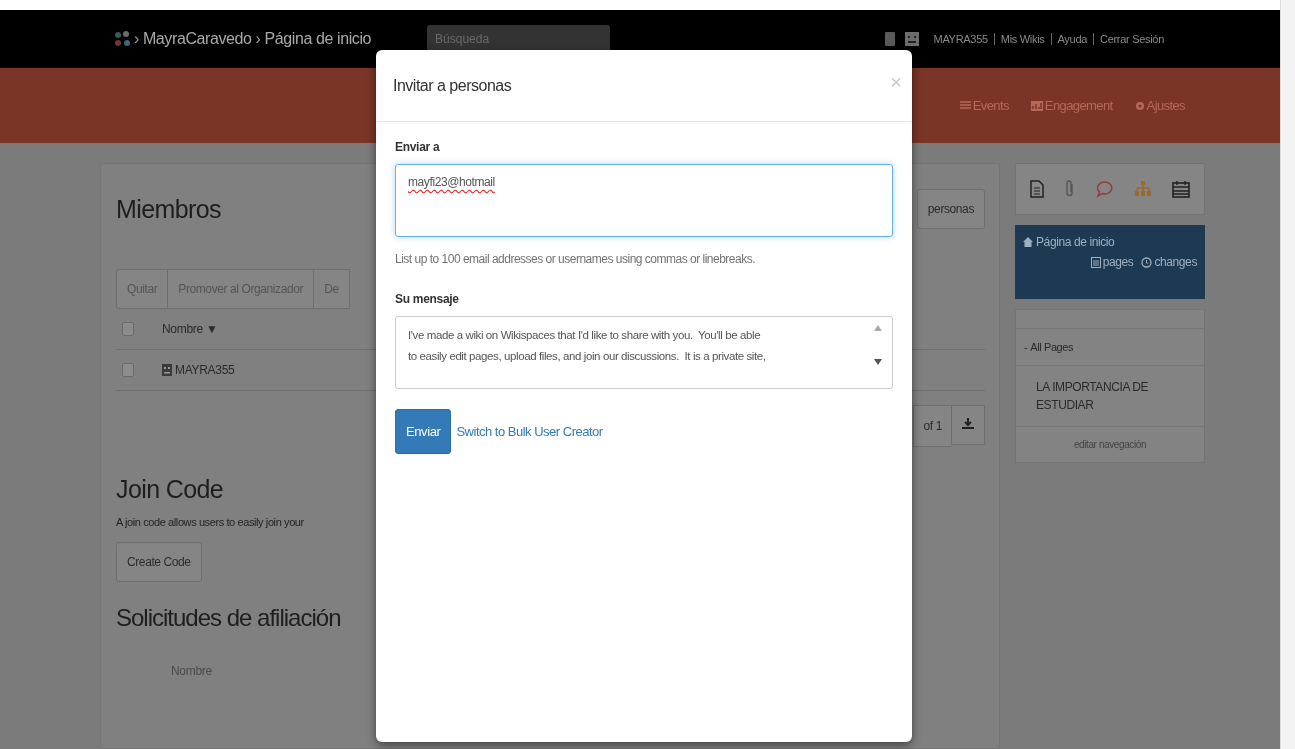 The width and height of the screenshot is (1295, 749). What do you see at coordinates (170, 489) in the screenshot?
I see `section-title: Join Code` at bounding box center [170, 489].